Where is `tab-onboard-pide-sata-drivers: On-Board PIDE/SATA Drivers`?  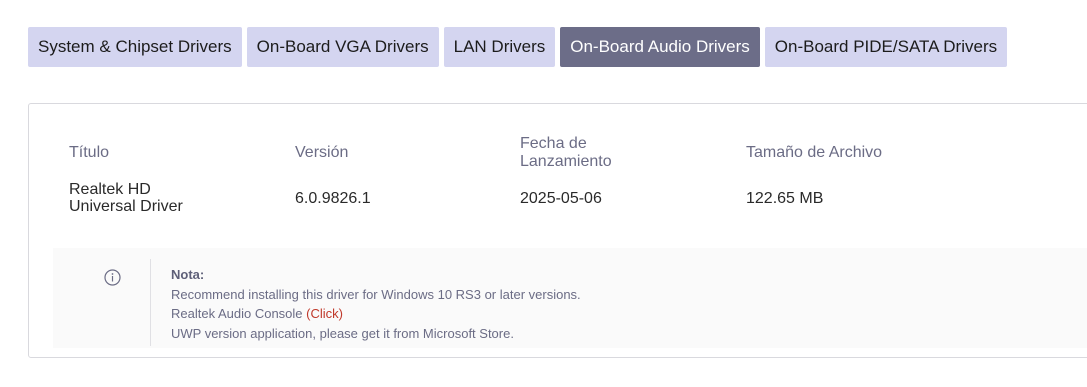
tab-onboard-pide-sata-drivers: On-Board PIDE/SATA Drivers is located at coordinates (886, 47).